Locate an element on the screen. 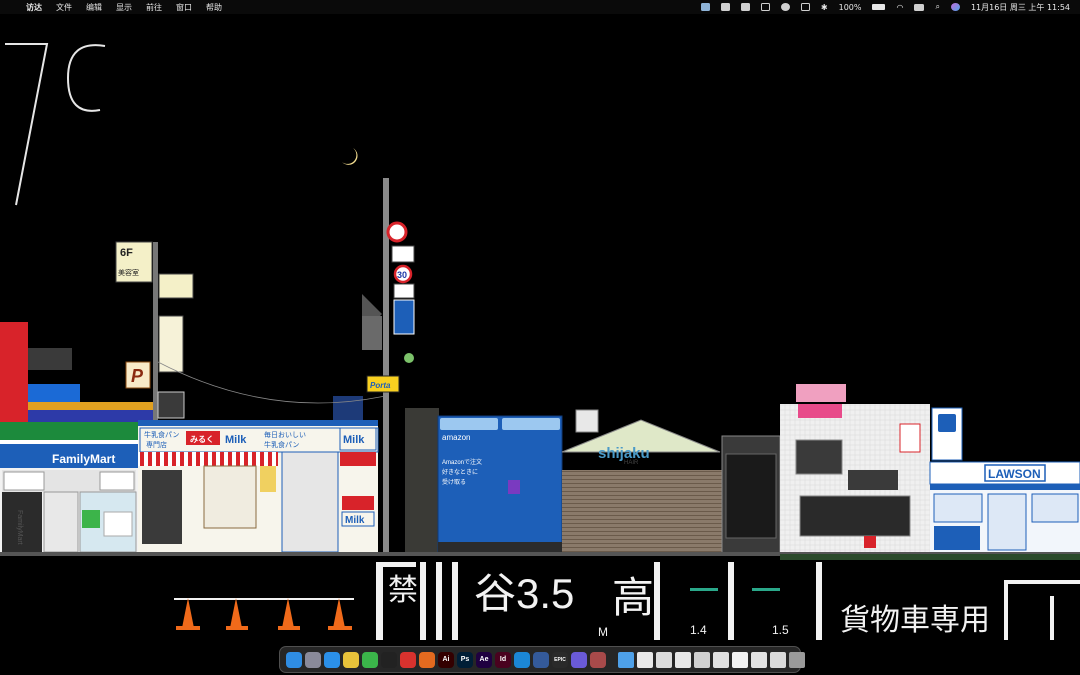 This screenshot has height=675, width=1080. control-center-icon is located at coordinates (919, 7).